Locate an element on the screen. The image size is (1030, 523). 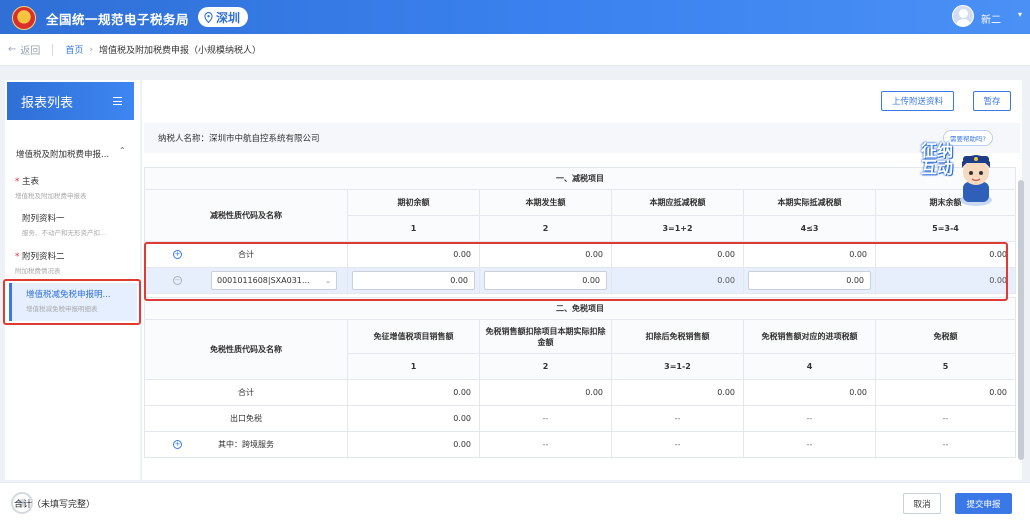
help-assistant-widget: 需要帮助吗? 征纳互动 is located at coordinates (959, 169).